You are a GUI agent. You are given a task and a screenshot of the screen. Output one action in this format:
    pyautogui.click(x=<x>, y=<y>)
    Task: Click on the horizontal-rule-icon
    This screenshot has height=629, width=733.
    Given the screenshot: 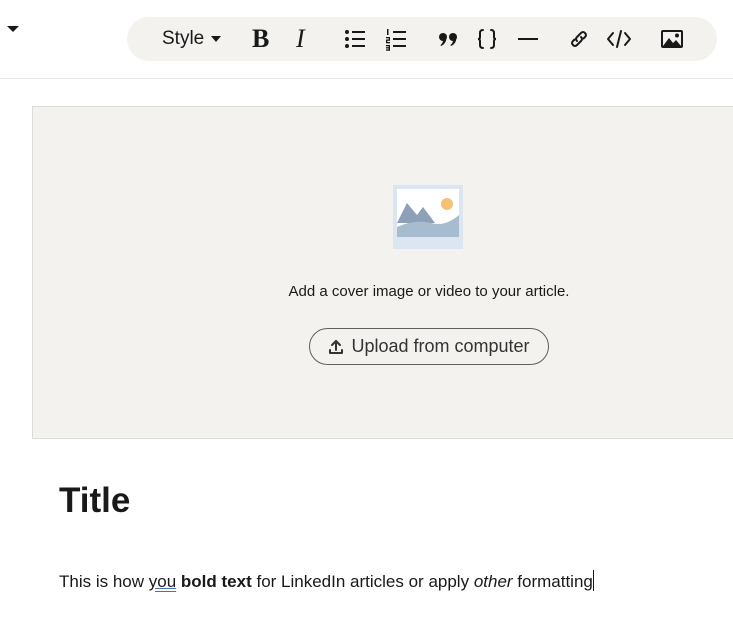 What is the action you would take?
    pyautogui.click(x=528, y=39)
    